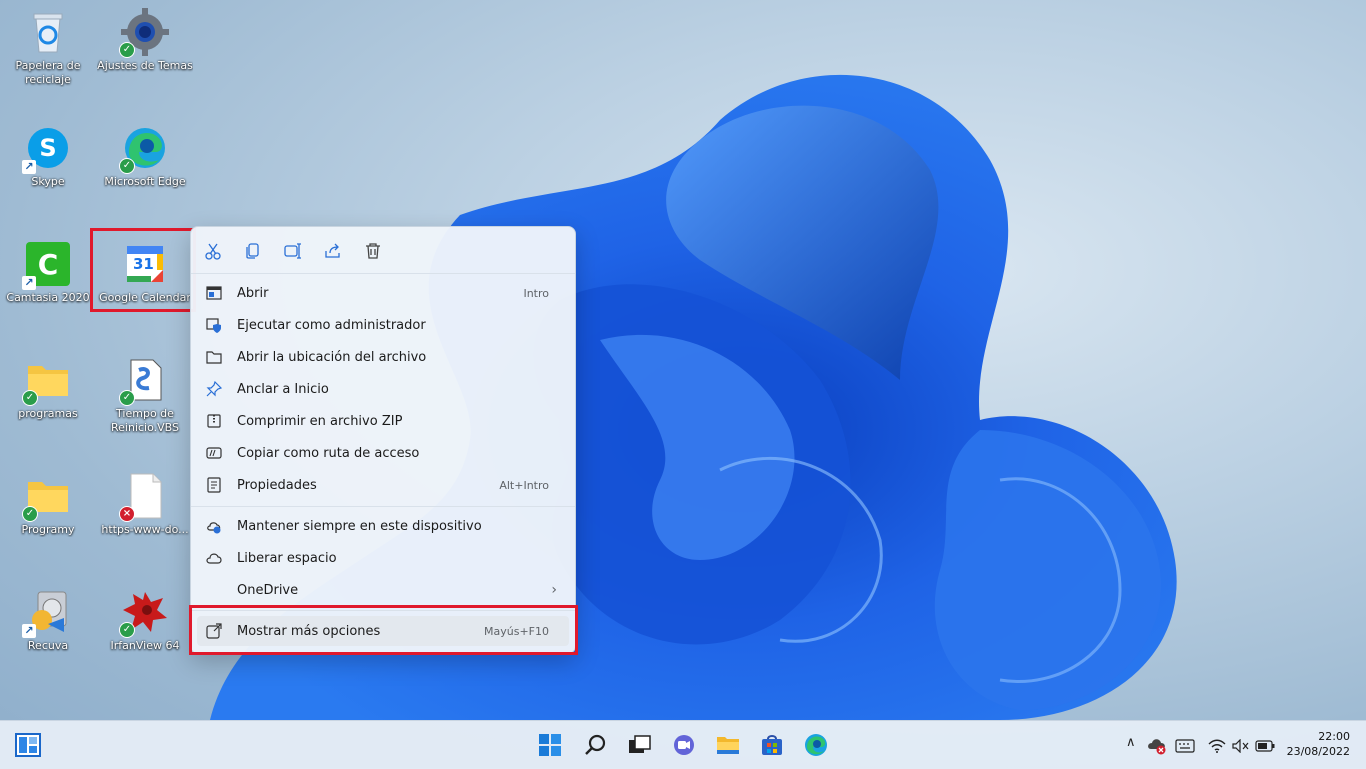 The image size is (1366, 769). Describe the element at coordinates (383, 389) in the screenshot. I see `menu-item-pin-start: Anclar a Inicio` at that location.